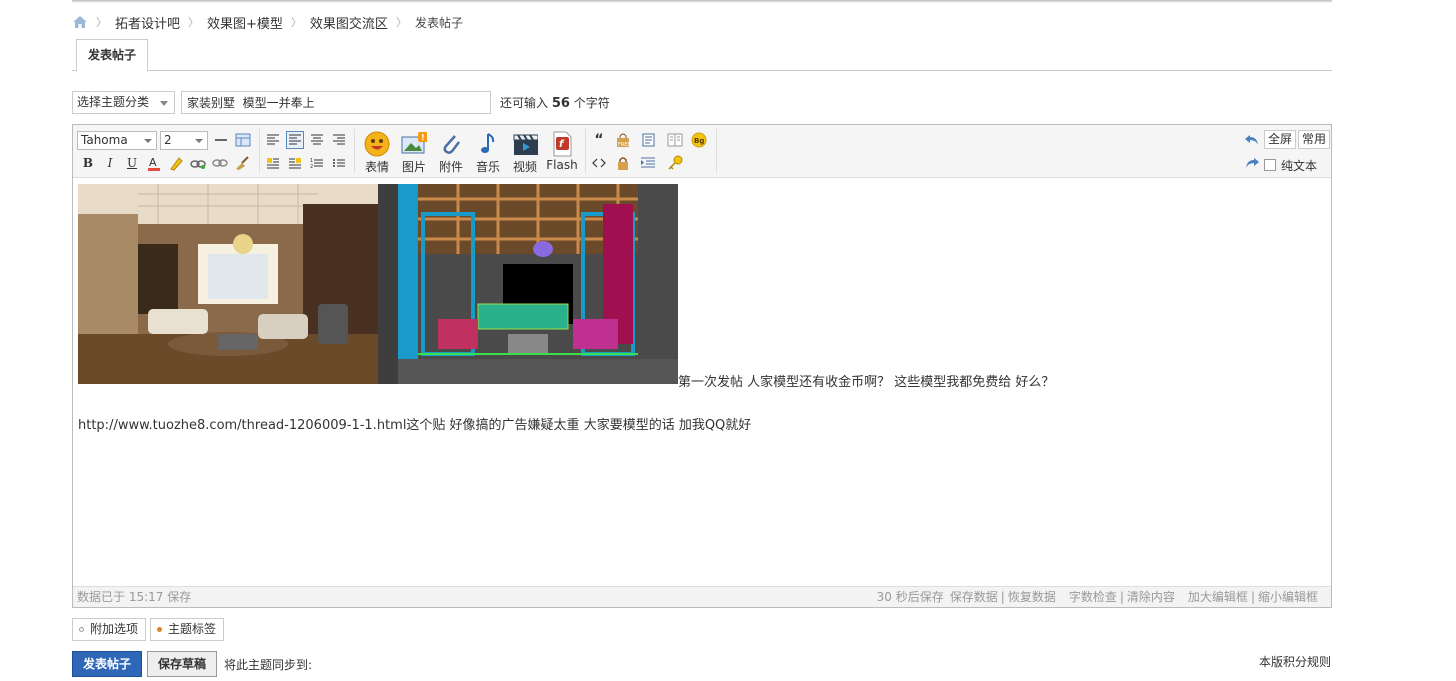 The image size is (1456, 681). Describe the element at coordinates (487, 167) in the screenshot. I see `music-label: 音乐` at that location.